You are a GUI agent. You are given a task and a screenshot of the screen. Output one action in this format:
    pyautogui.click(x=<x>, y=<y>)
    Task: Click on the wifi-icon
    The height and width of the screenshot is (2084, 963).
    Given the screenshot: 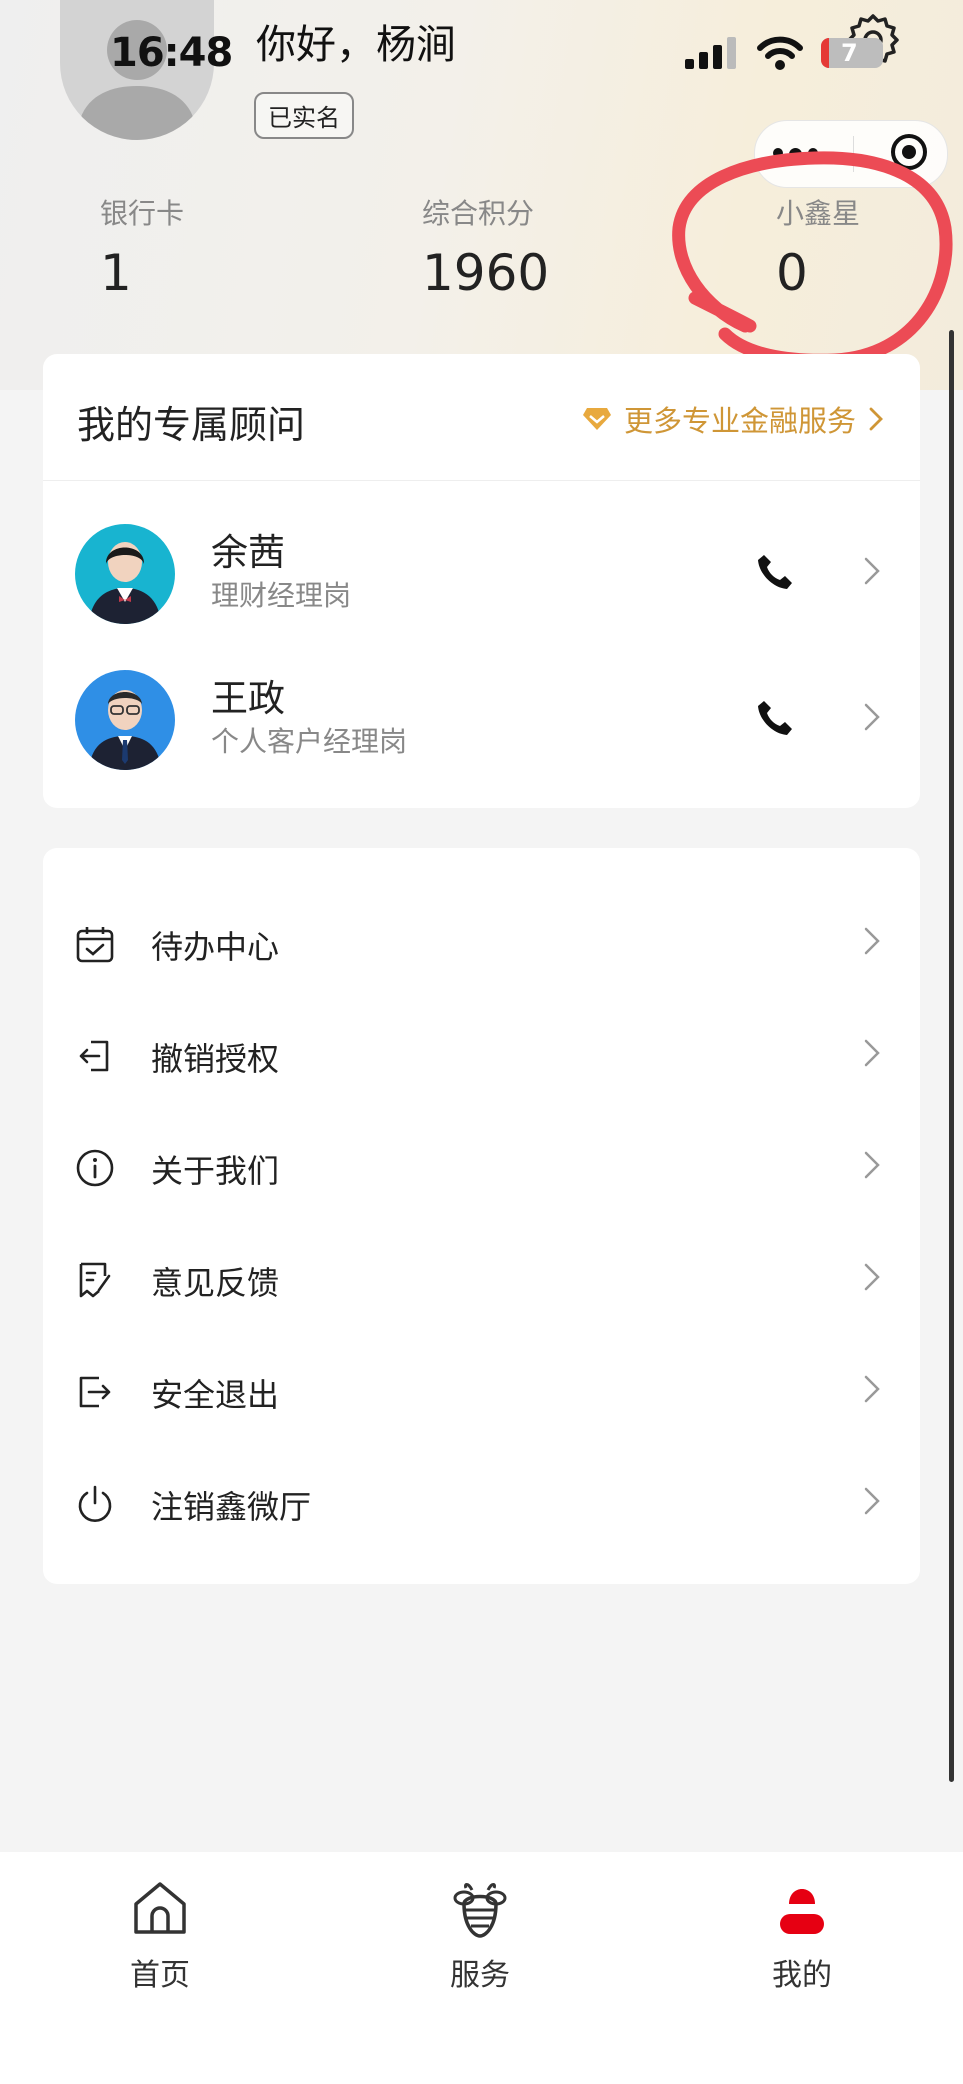 What is the action you would take?
    pyautogui.click(x=780, y=53)
    